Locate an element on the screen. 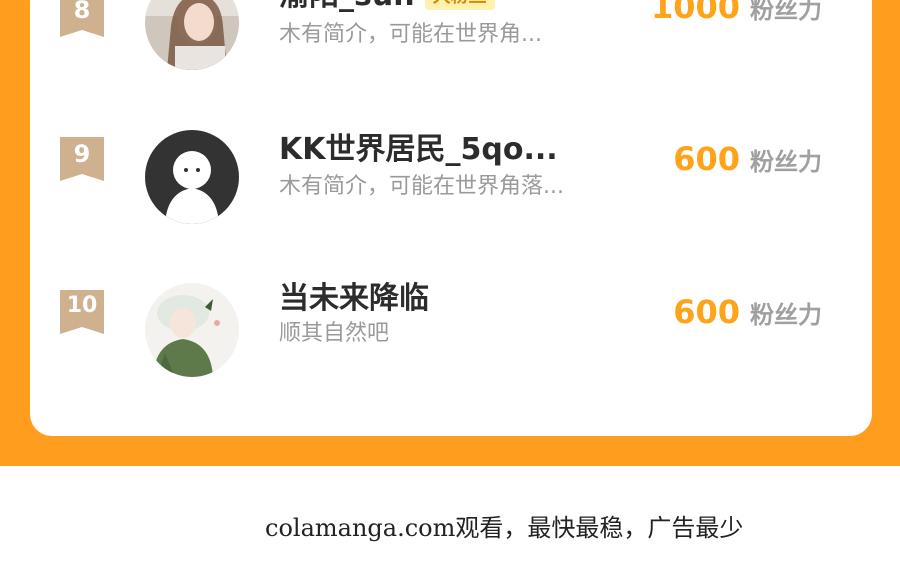  rank-badge: 8 is located at coordinates (82, 18).